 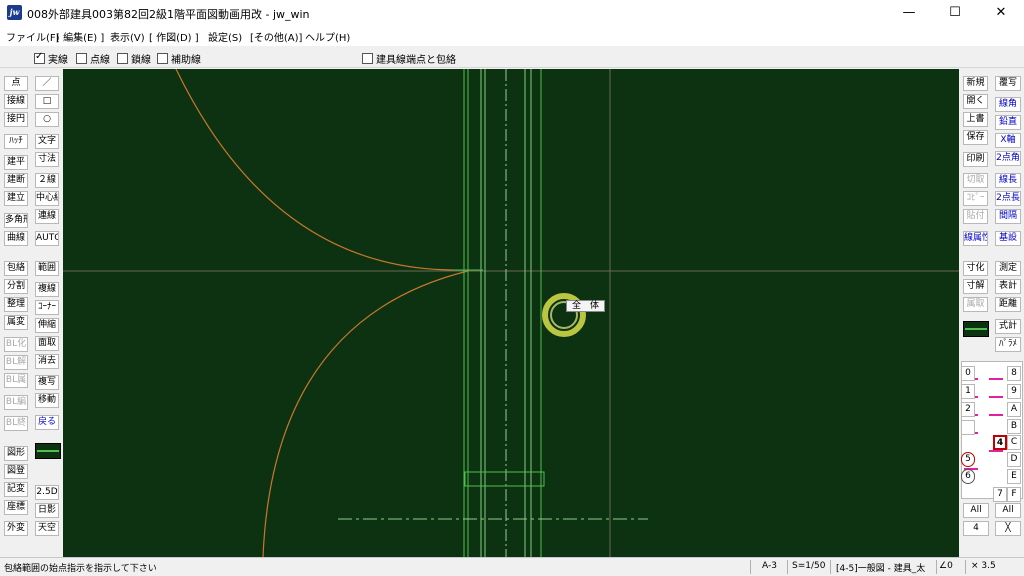 I want to click on tool-overwrite: 上書, so click(x=975, y=119).